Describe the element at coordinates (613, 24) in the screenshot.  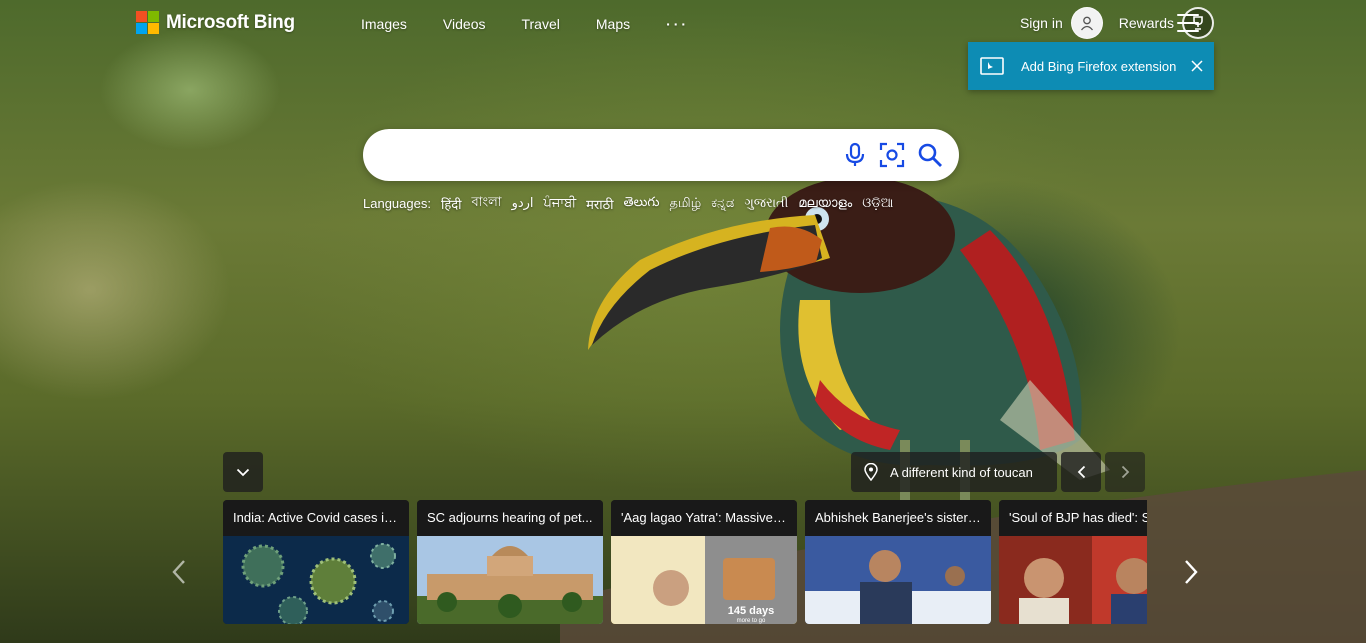
I see `nav-maps: Maps` at that location.